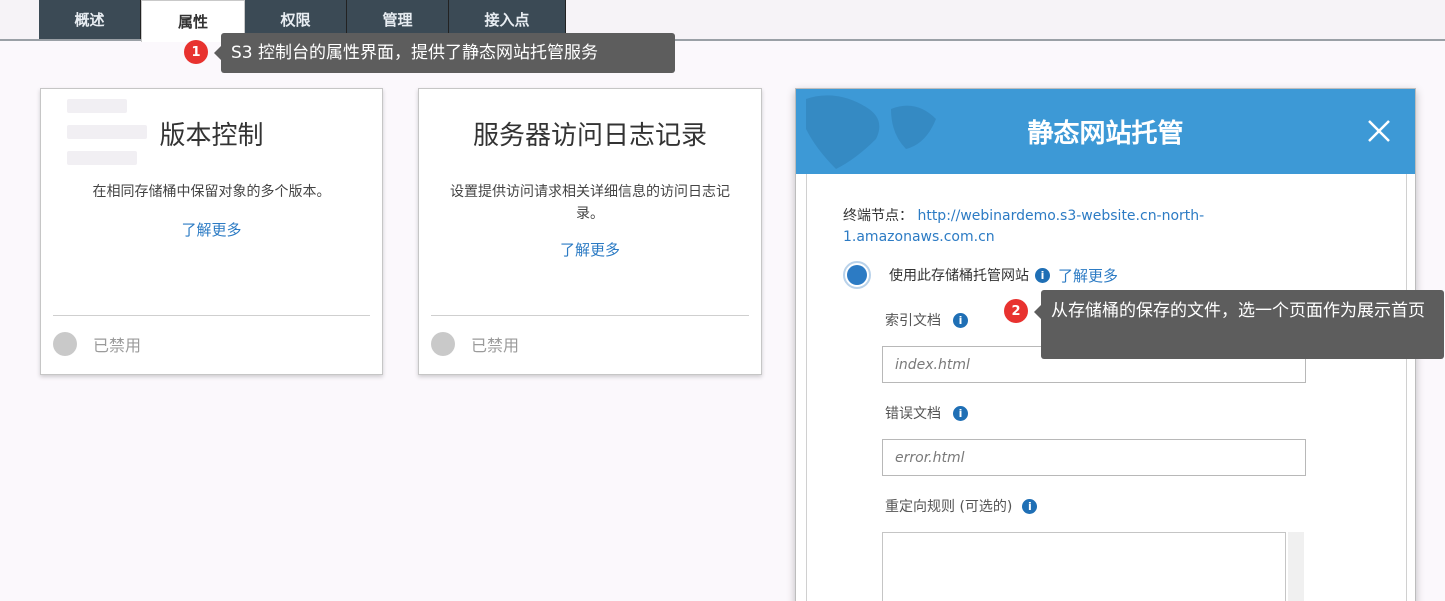 Image resolution: width=1445 pixels, height=601 pixels. What do you see at coordinates (397, 20) in the screenshot?
I see `tab-management-label: 管理` at bounding box center [397, 20].